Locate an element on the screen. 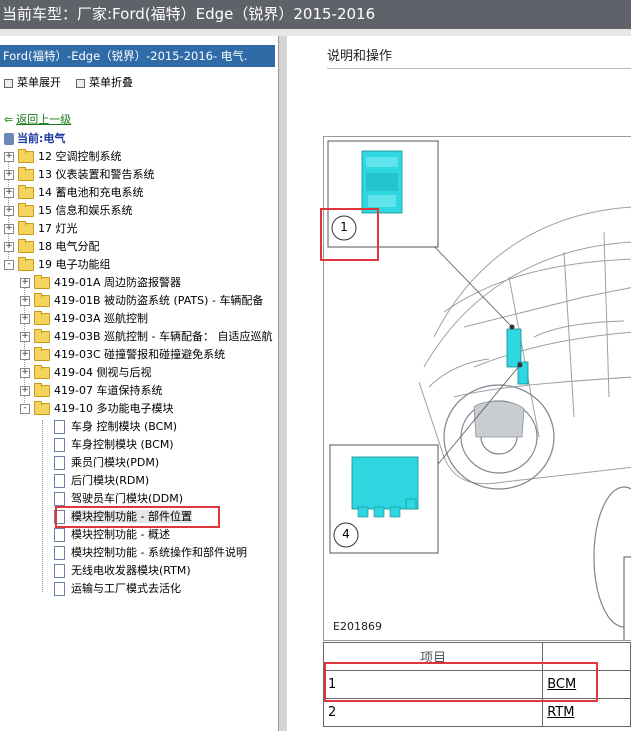 The image size is (631, 731). menu-collapse-button: 菜单折叠 is located at coordinates (104, 82).